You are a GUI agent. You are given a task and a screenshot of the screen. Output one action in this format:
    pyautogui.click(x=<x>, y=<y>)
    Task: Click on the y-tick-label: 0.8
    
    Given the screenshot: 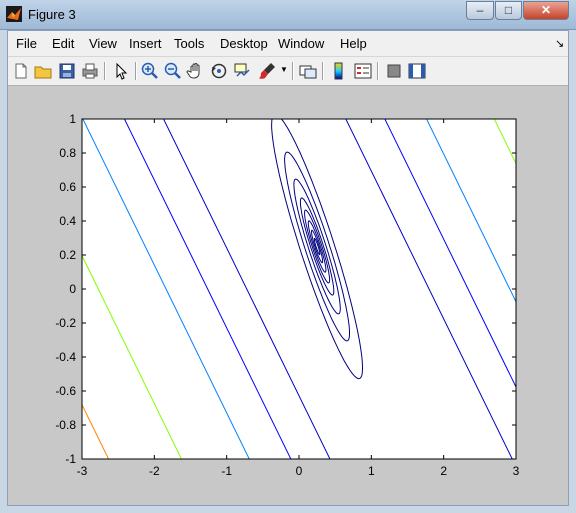 What is the action you would take?
    pyautogui.click(x=67, y=153)
    